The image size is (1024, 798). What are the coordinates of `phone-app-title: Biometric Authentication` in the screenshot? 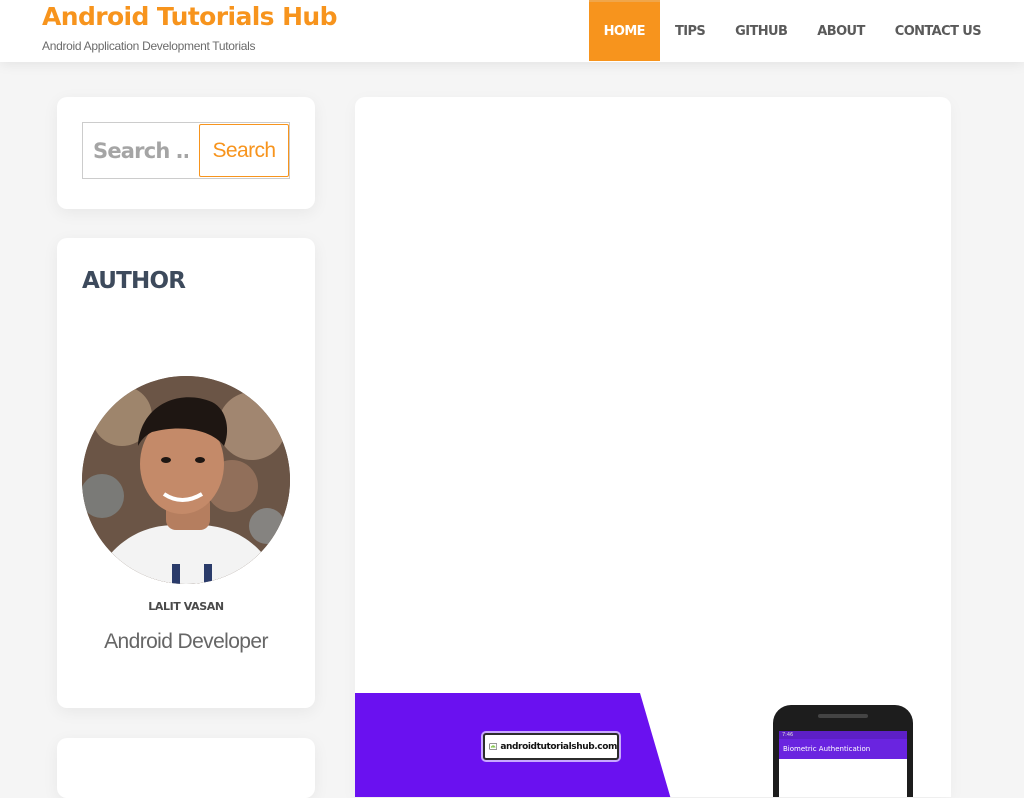 It's located at (843, 749).